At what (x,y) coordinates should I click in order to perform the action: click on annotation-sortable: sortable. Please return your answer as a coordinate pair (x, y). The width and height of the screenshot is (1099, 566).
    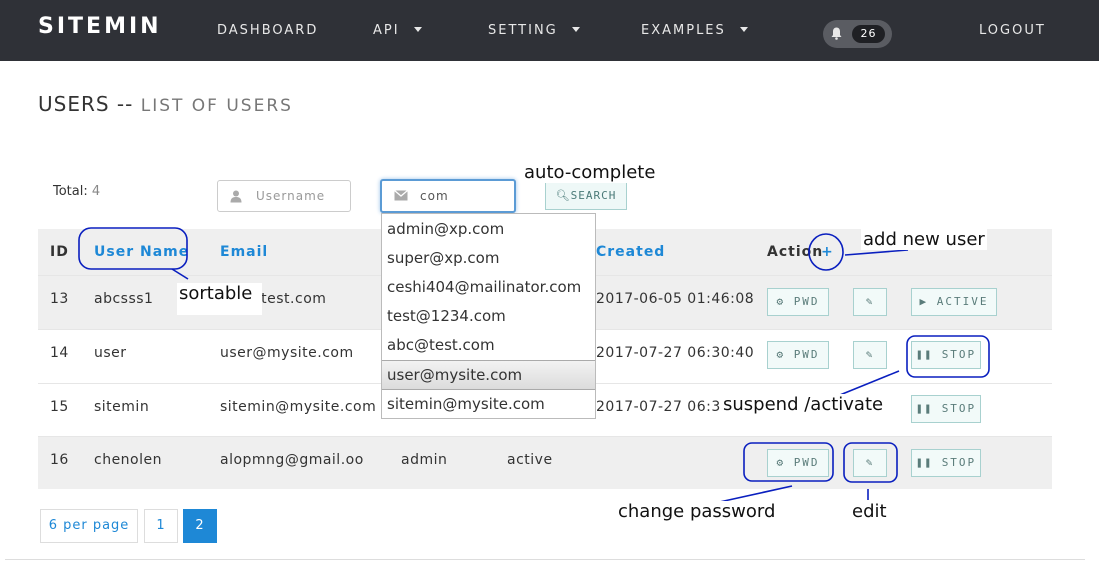
    Looking at the image, I should click on (219, 299).